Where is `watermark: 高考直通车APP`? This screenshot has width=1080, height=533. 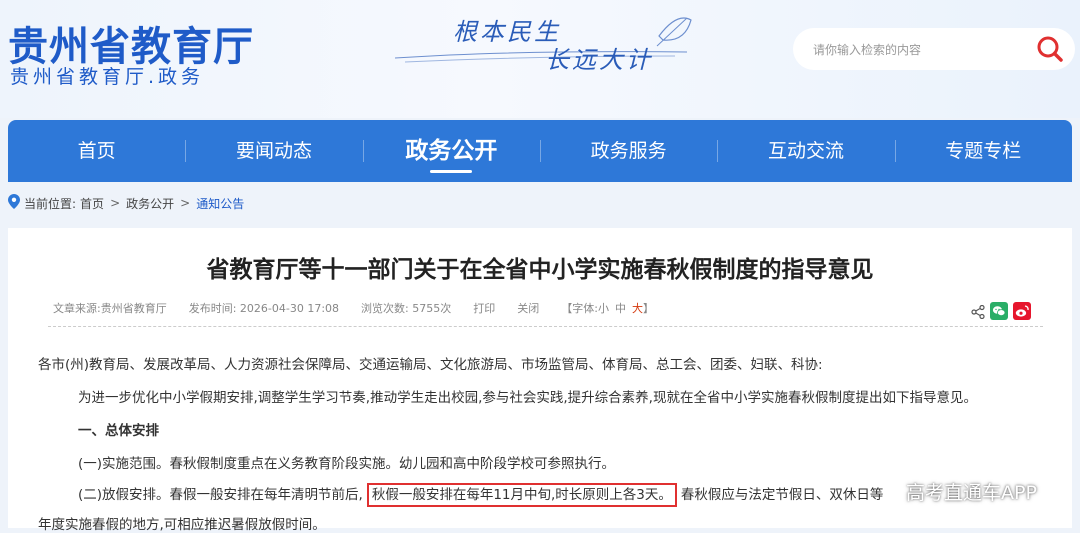 watermark: 高考直通车APP is located at coordinates (971, 493).